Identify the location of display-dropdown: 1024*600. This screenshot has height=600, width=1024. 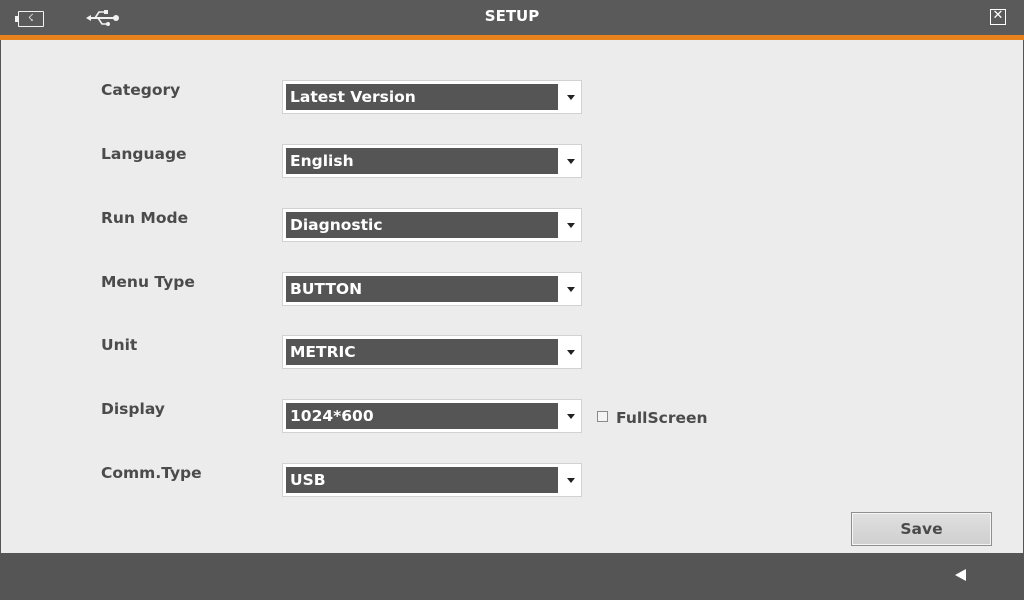
(432, 416).